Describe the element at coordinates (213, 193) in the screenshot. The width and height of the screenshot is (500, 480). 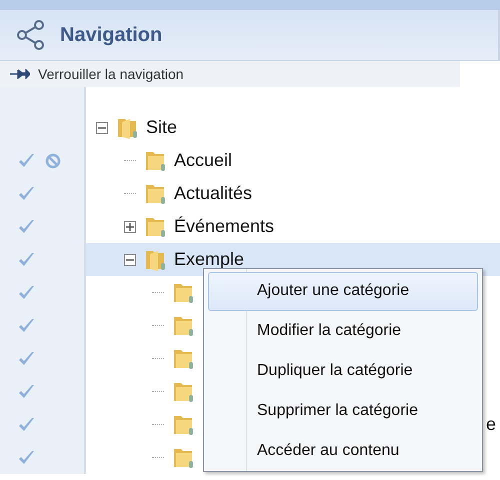
I see `tree-item-label: Actualités` at that location.